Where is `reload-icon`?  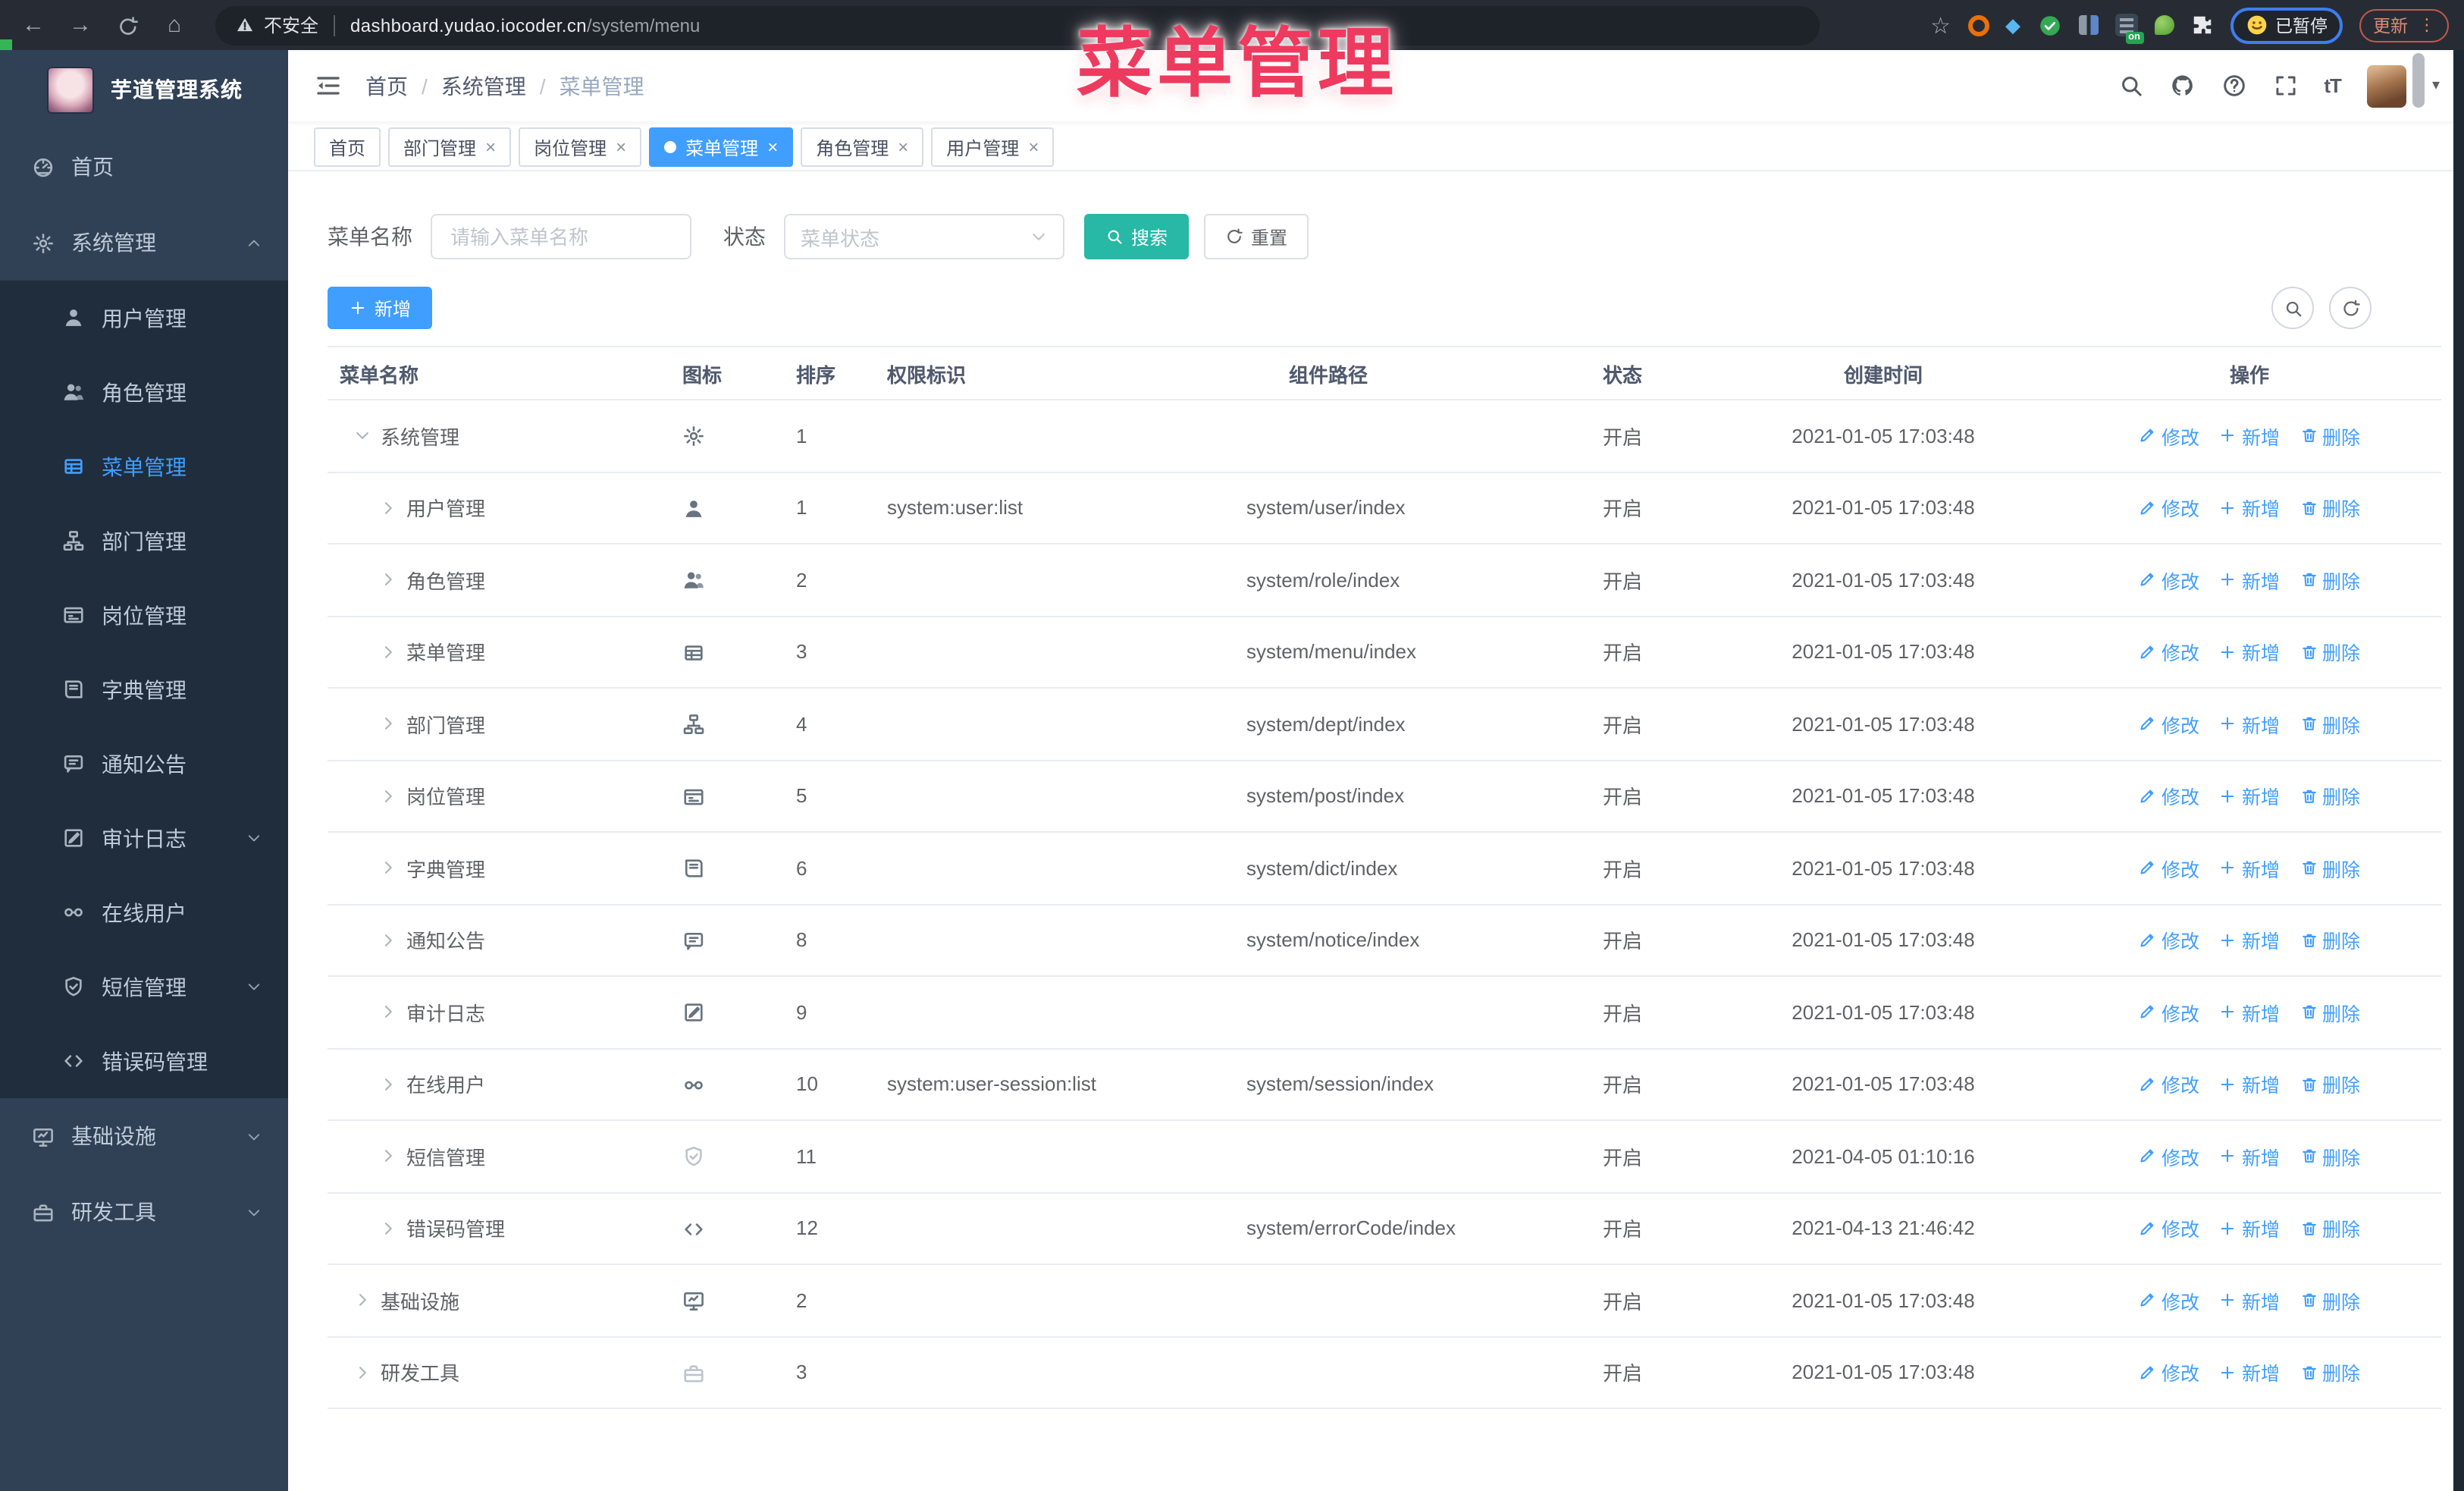 reload-icon is located at coordinates (128, 25).